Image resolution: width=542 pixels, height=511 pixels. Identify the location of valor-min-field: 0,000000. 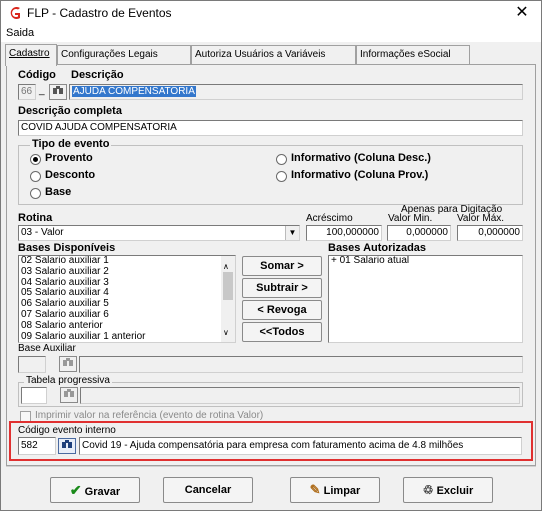
(419, 233).